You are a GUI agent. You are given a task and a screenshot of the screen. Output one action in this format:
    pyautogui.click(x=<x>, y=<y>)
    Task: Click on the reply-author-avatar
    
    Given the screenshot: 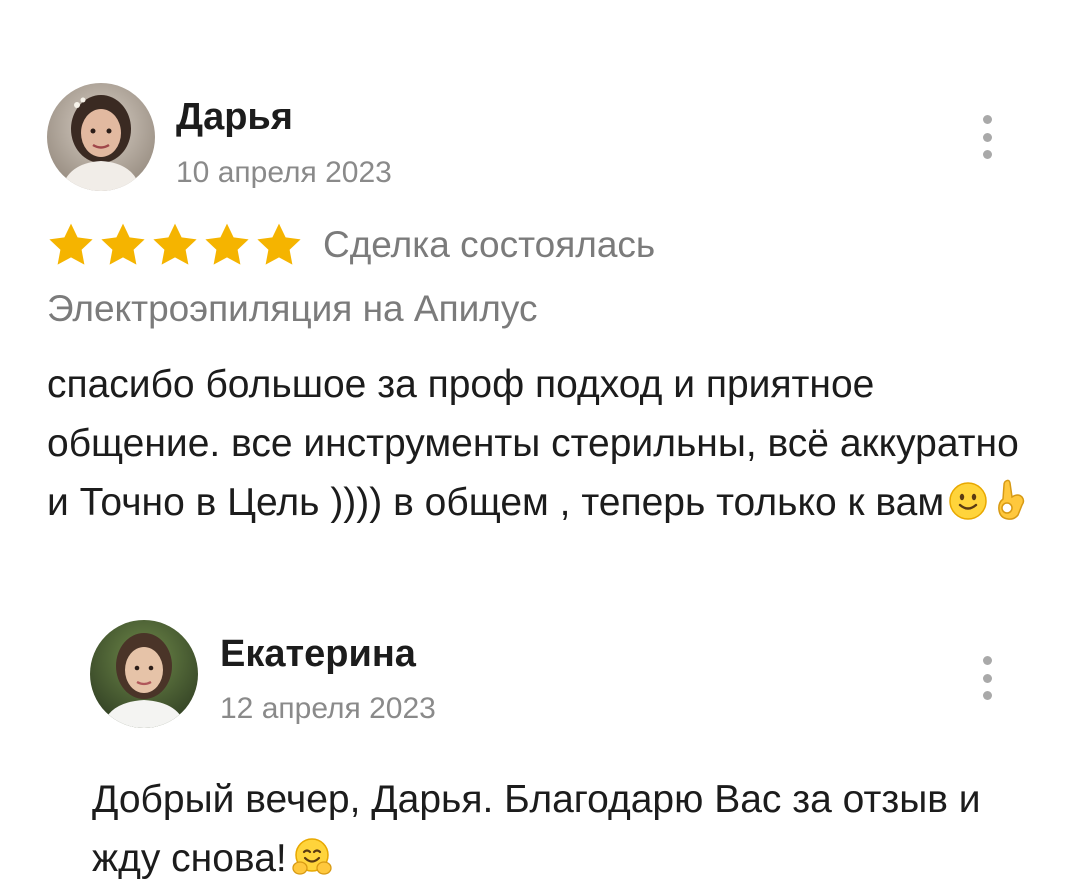 What is the action you would take?
    pyautogui.click(x=144, y=674)
    